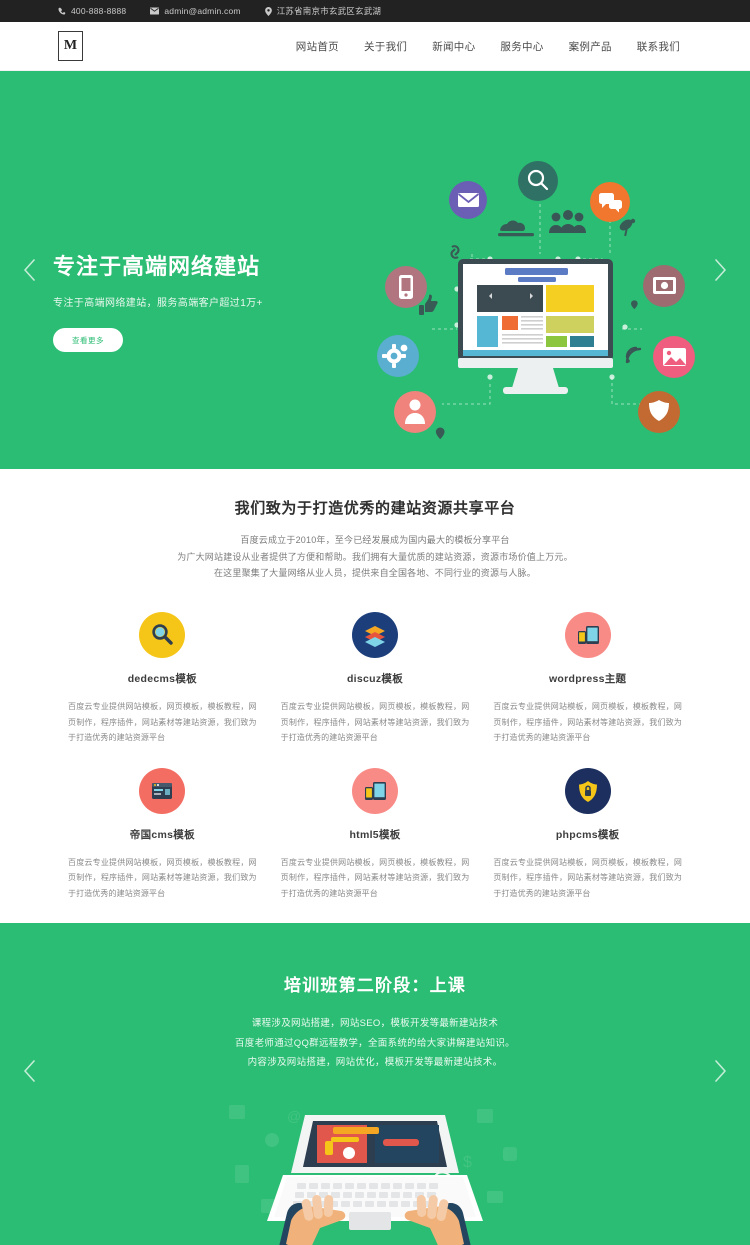 This screenshot has width=750, height=1245. I want to click on training-desc-line: 百度老师通过QQ群远程教学，全面系统的给大家讲解建站知识。, so click(375, 1043).